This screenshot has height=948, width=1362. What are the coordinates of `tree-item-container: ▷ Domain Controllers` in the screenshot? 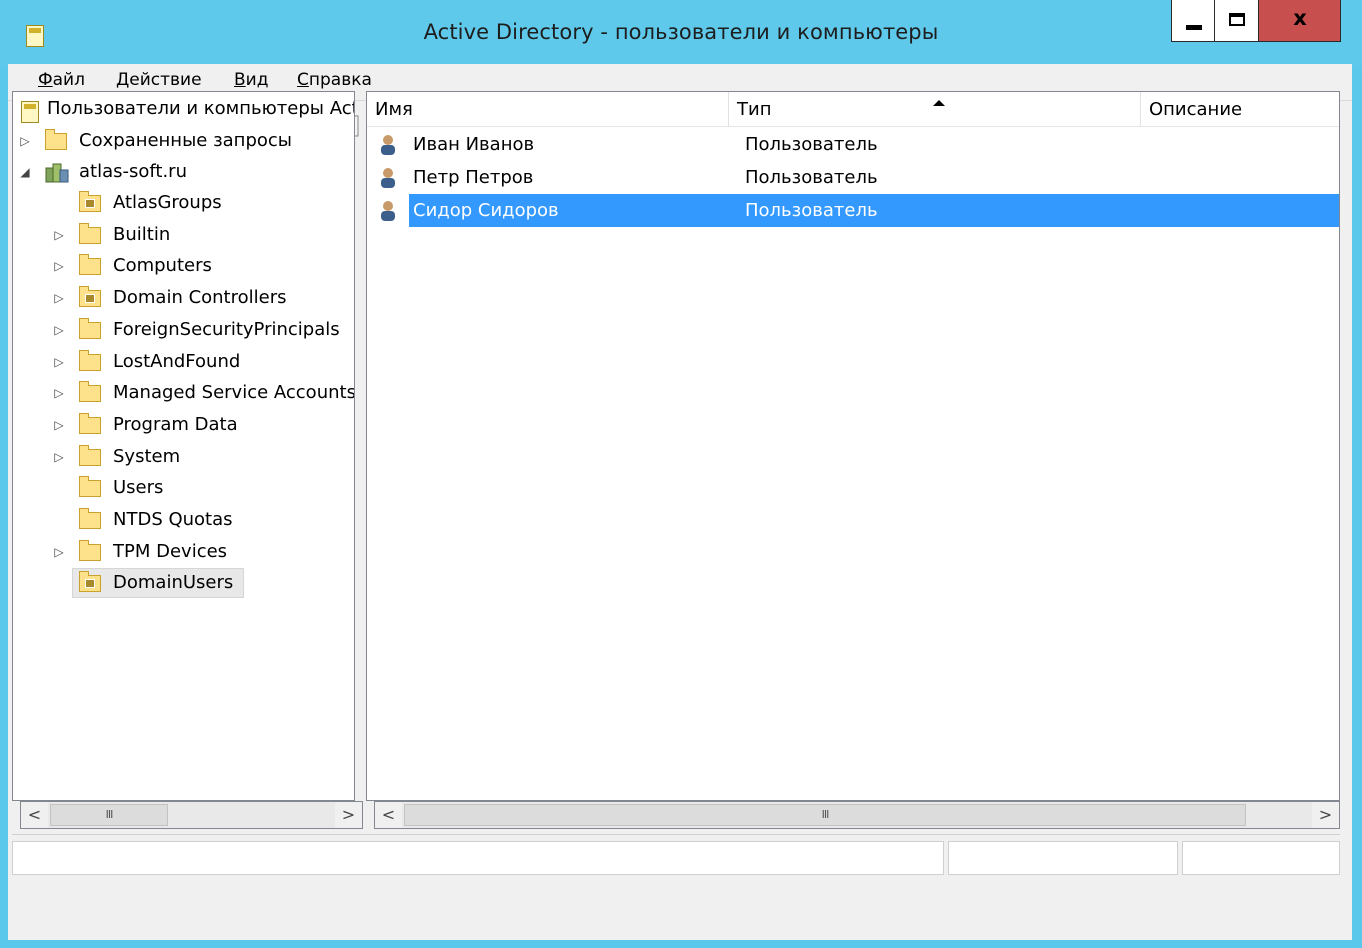 It's located at (183, 298).